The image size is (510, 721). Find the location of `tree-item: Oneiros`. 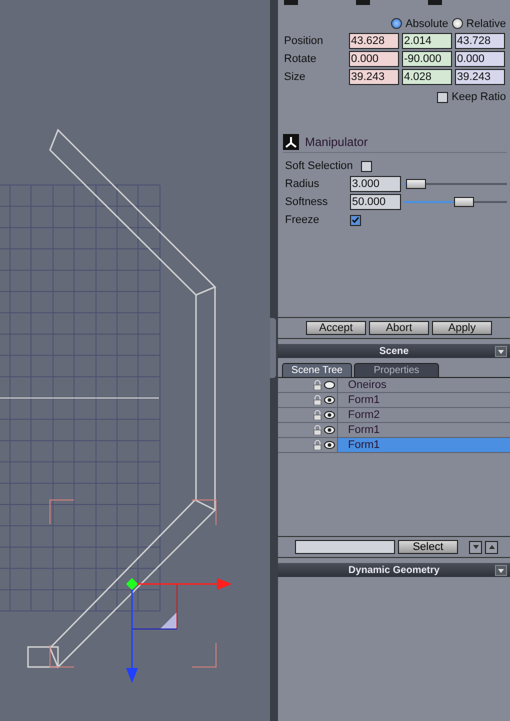

tree-item: Oneiros is located at coordinates (424, 385).